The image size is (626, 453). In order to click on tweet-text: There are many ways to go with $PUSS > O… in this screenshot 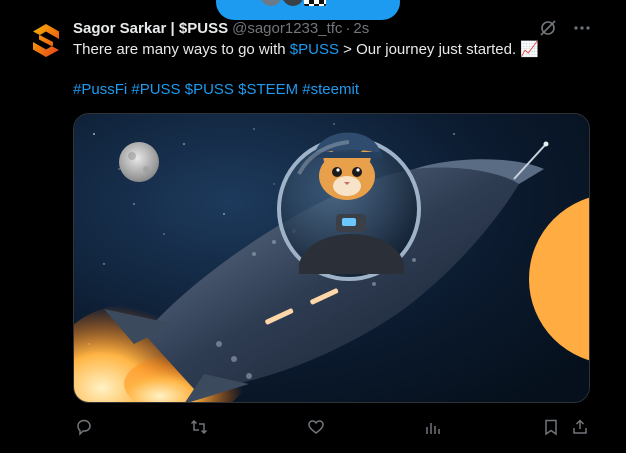, I will do `click(333, 70)`.